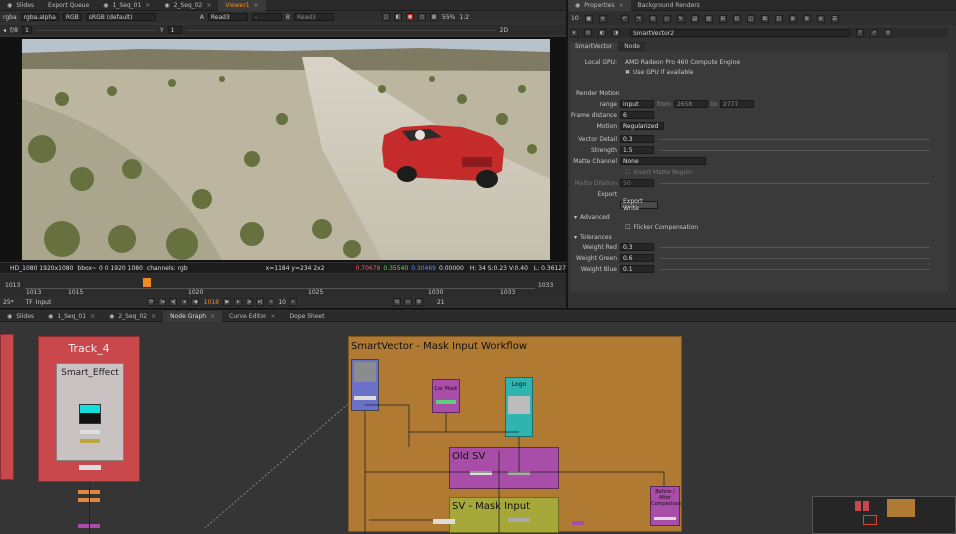  Describe the element at coordinates (666, 18) in the screenshot. I see `node-icon: ◇` at that location.